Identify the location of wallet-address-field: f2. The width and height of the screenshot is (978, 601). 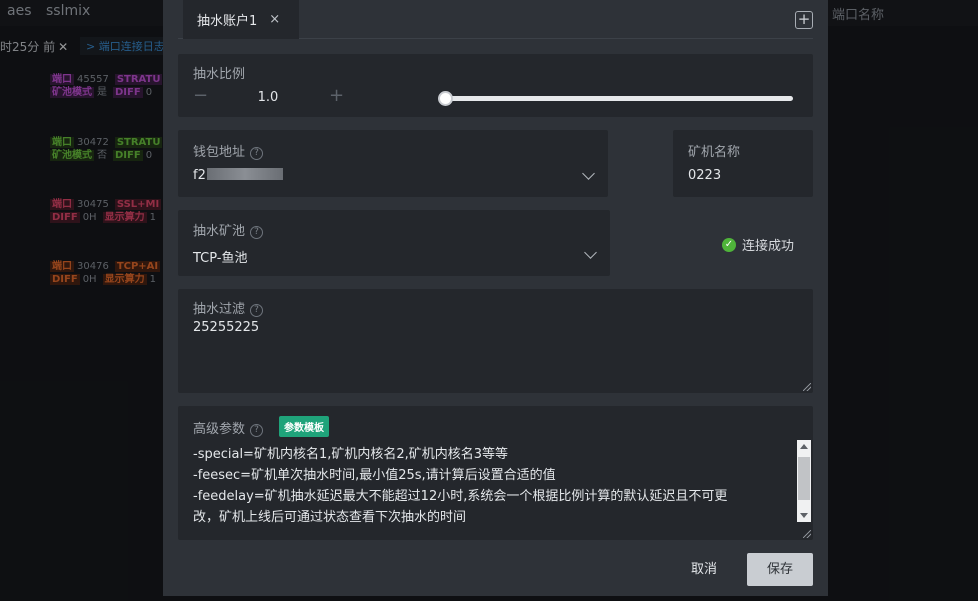
(238, 175).